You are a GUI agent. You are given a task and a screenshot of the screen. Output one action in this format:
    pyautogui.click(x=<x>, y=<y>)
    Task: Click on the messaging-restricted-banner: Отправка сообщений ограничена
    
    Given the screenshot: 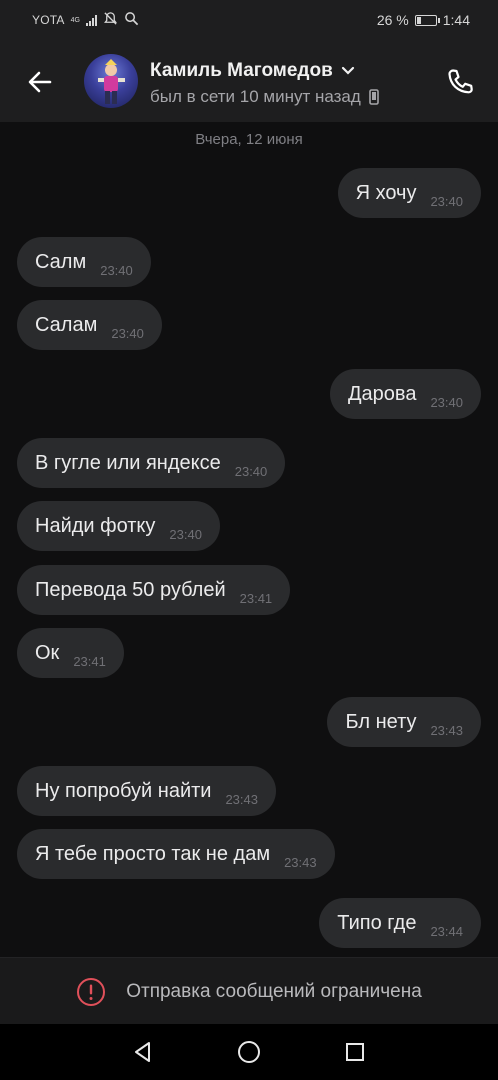 What is the action you would take?
    pyautogui.click(x=249, y=991)
    